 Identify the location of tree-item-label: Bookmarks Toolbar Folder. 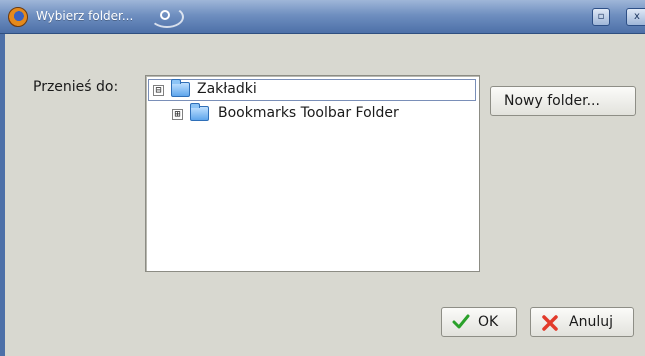
(308, 113).